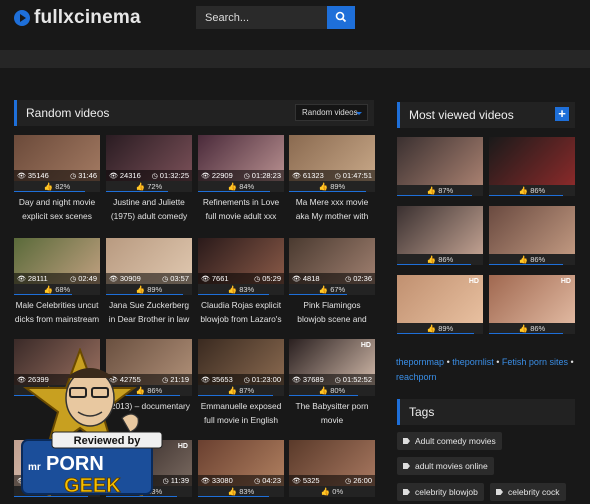  What do you see at coordinates (155, 186) in the screenshot?
I see `rating-value: 72%` at bounding box center [155, 186].